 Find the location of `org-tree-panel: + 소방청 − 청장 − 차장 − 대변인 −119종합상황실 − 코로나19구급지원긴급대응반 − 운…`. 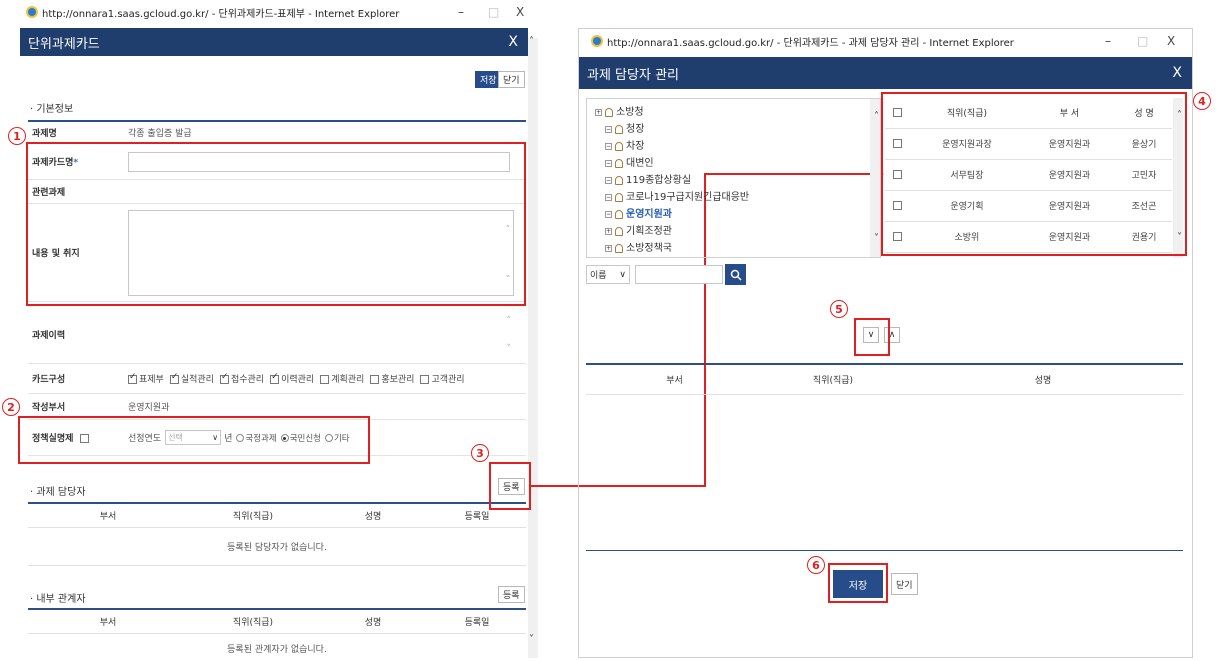

org-tree-panel: + 소방청 − 청장 − 차장 − 대변인 −119종합상황실 − 코로나19구급지원긴급대응반 − 운… is located at coordinates (733, 178).